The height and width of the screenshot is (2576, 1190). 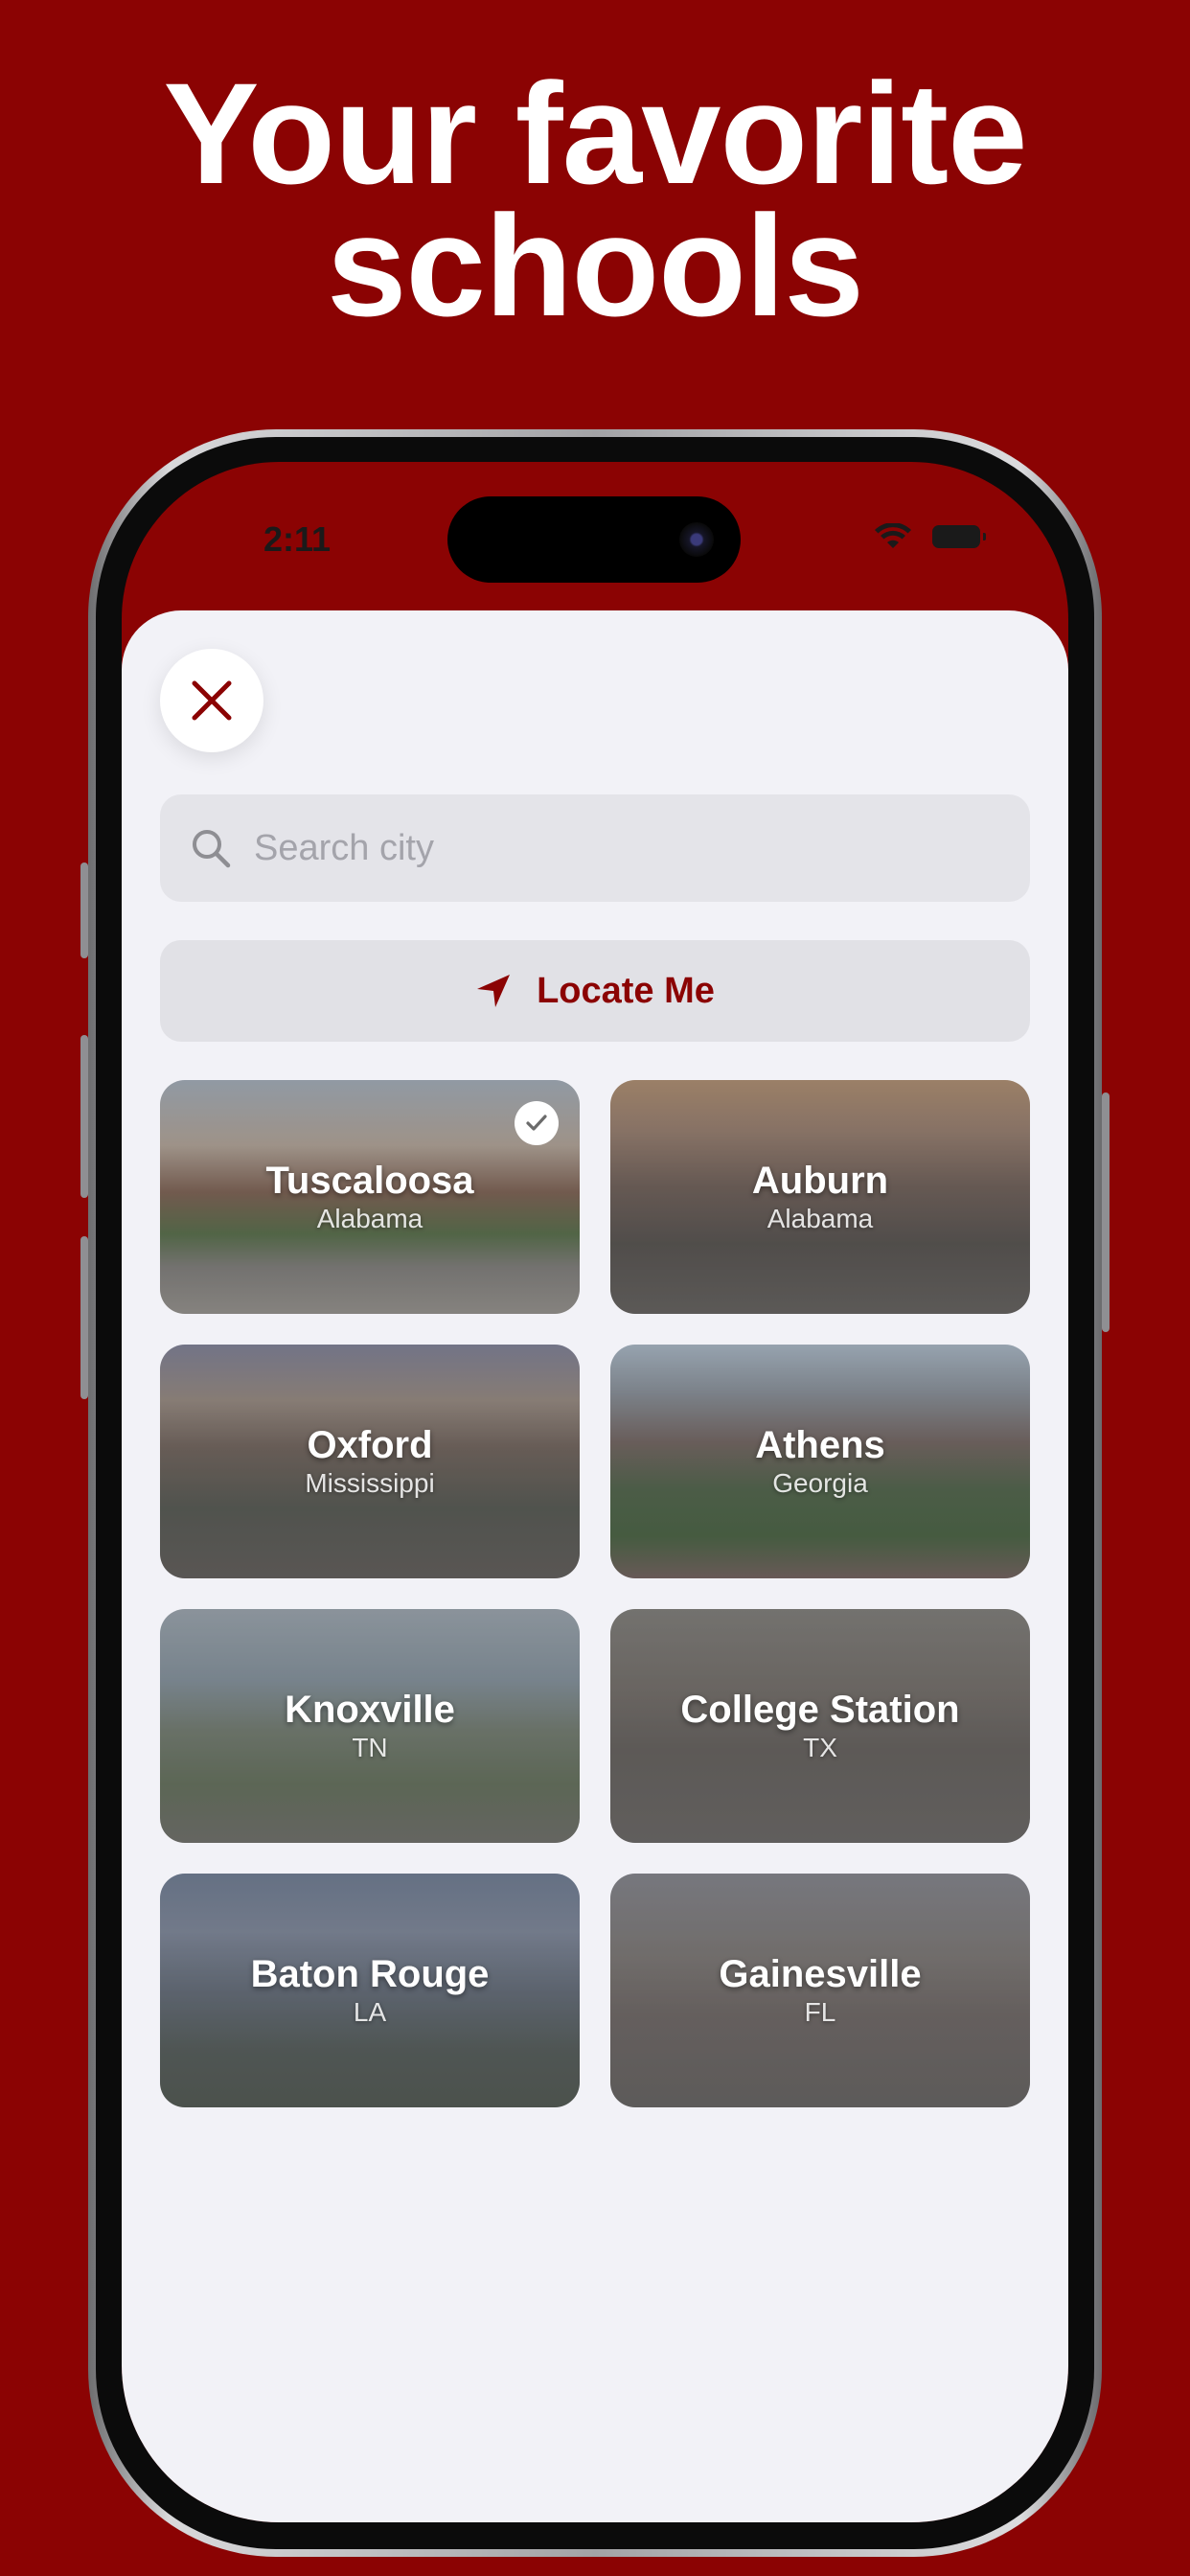 What do you see at coordinates (595, 265) in the screenshot?
I see `headline-line-2: schools` at bounding box center [595, 265].